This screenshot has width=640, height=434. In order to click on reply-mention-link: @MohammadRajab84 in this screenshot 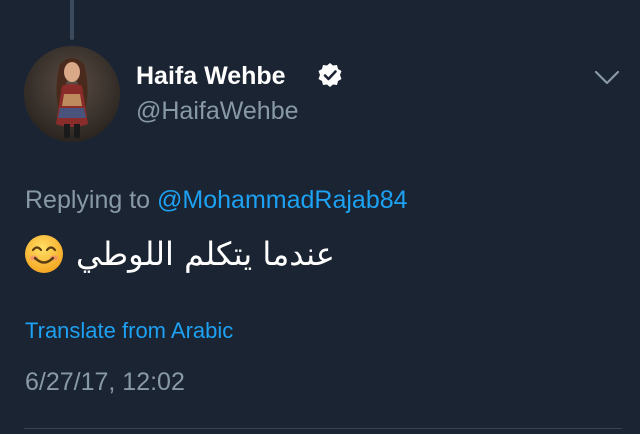, I will do `click(282, 200)`.